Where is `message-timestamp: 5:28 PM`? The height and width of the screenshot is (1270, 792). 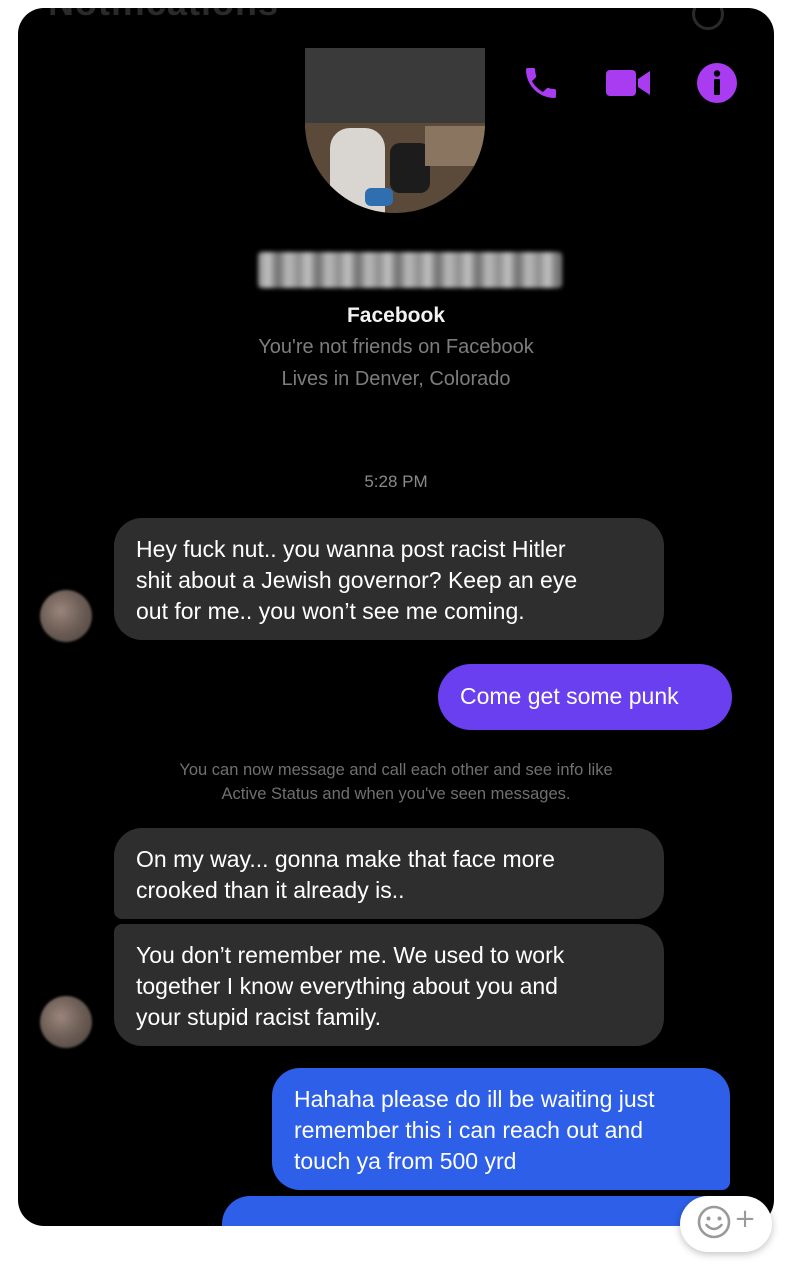 message-timestamp: 5:28 PM is located at coordinates (396, 481).